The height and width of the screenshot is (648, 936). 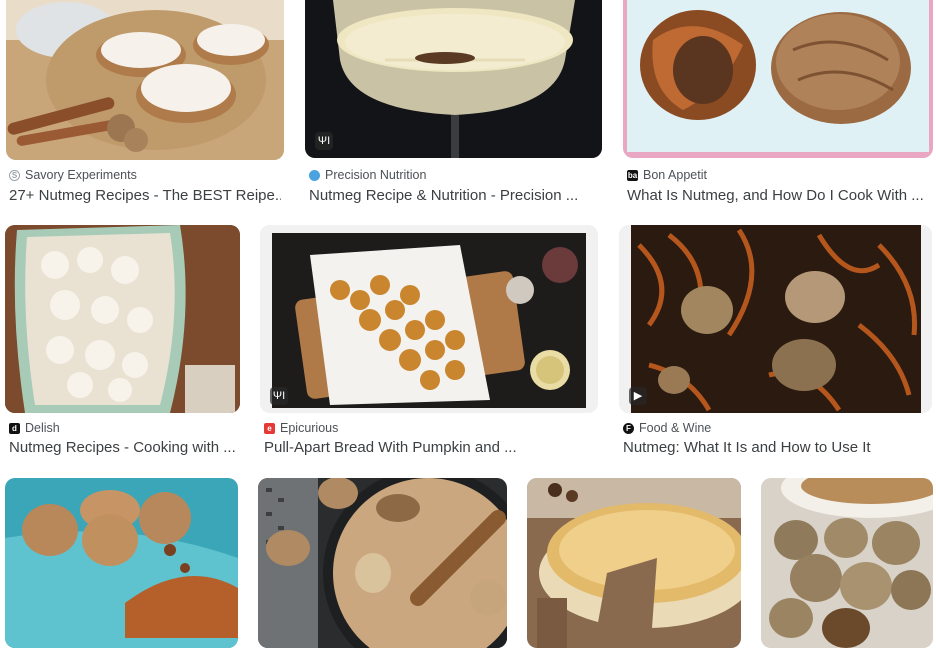 I want to click on precision-nutrition-favicon-icon, so click(x=314, y=175).